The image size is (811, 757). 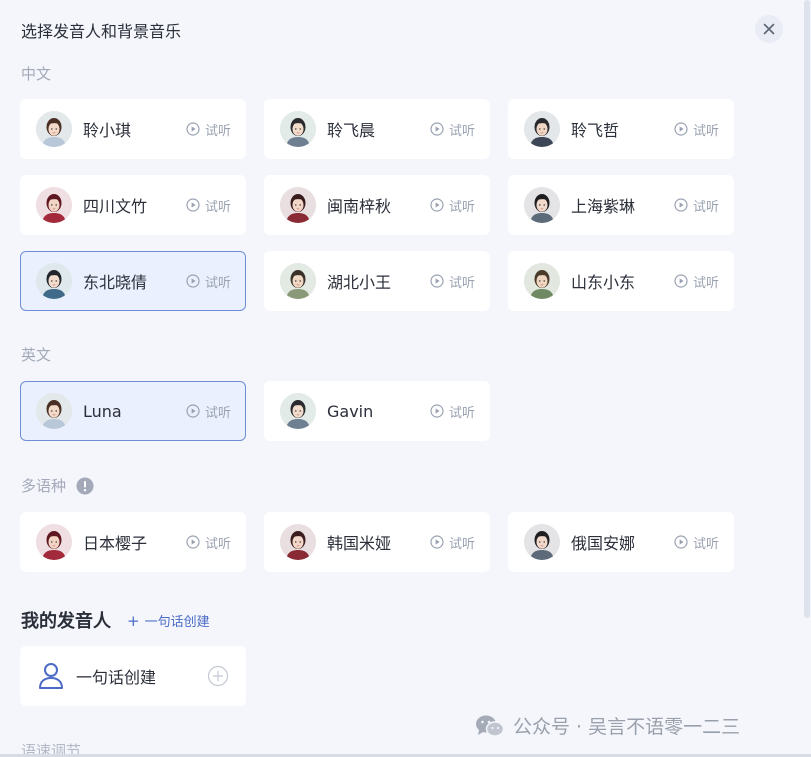 I want to click on voice-name: 俄国安娜, so click(x=603, y=543).